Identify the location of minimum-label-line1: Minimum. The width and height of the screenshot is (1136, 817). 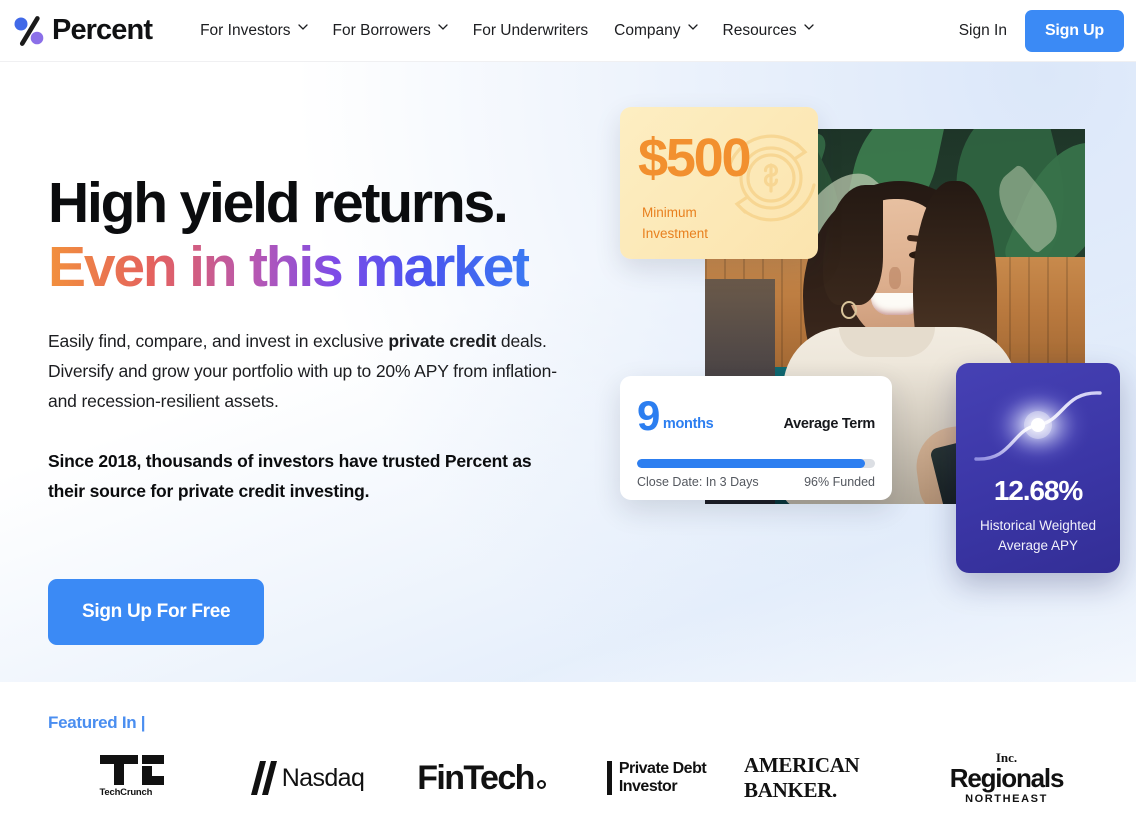
(669, 212).